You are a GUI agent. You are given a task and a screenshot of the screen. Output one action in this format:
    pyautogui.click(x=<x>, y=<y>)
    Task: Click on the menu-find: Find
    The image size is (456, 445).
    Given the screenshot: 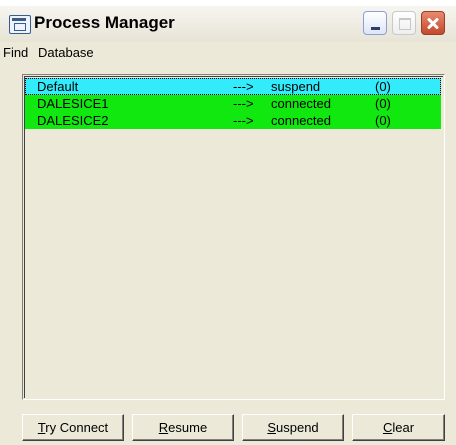 What is the action you would take?
    pyautogui.click(x=15, y=52)
    